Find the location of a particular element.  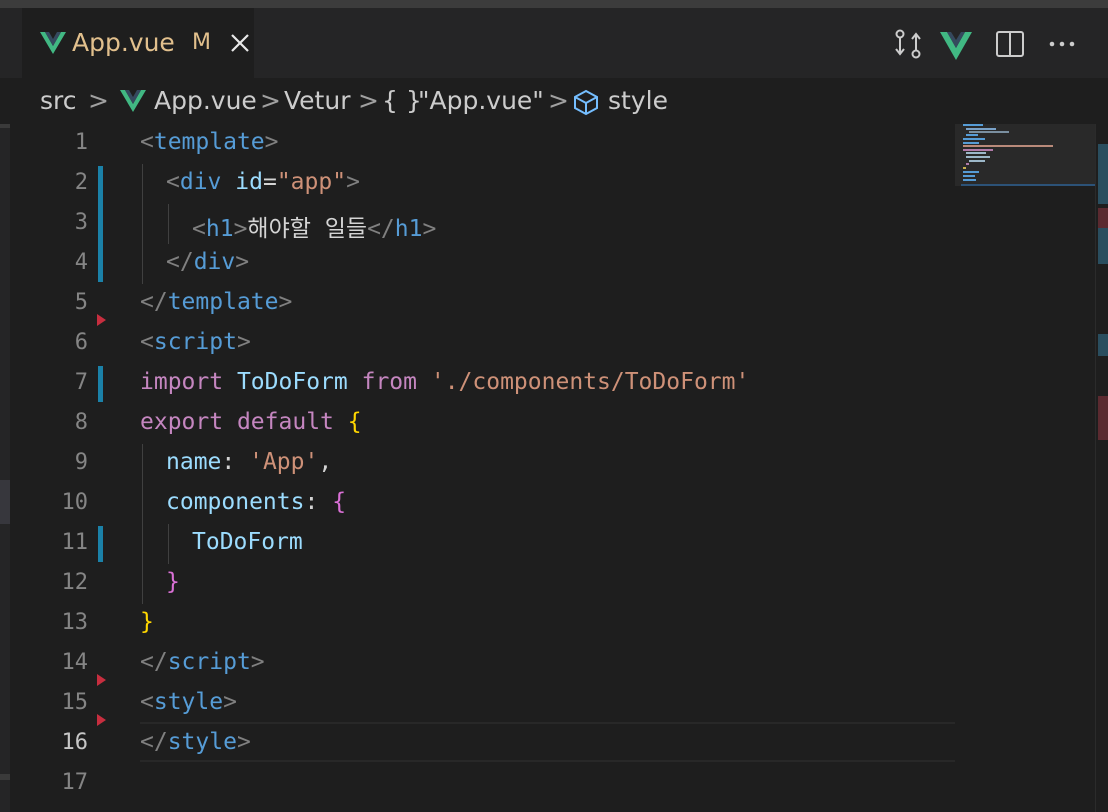

line-code: </style> is located at coordinates (195, 742).